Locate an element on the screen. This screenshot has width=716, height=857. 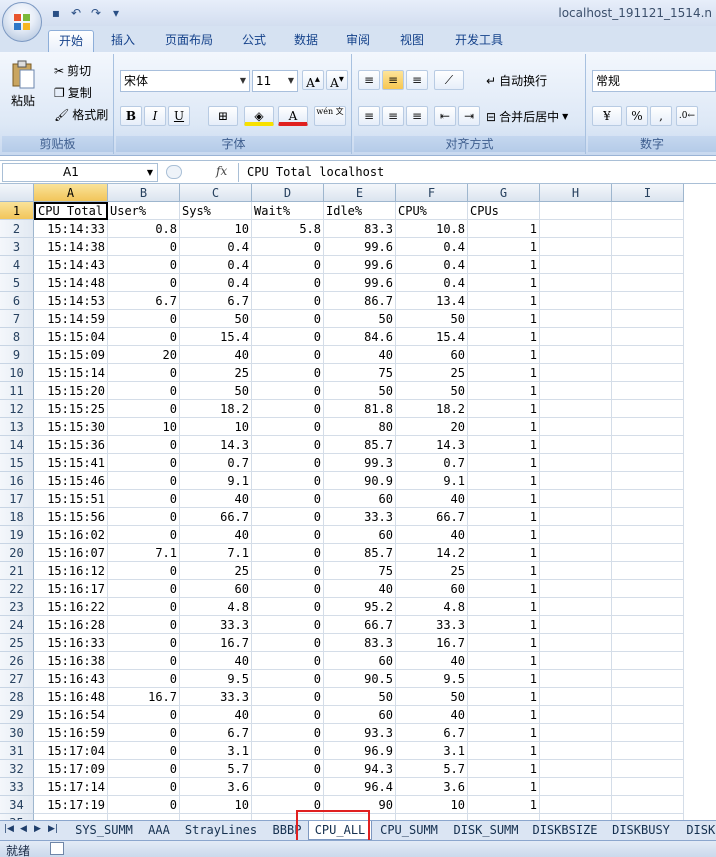
column-header-i: I is located at coordinates (648, 193).